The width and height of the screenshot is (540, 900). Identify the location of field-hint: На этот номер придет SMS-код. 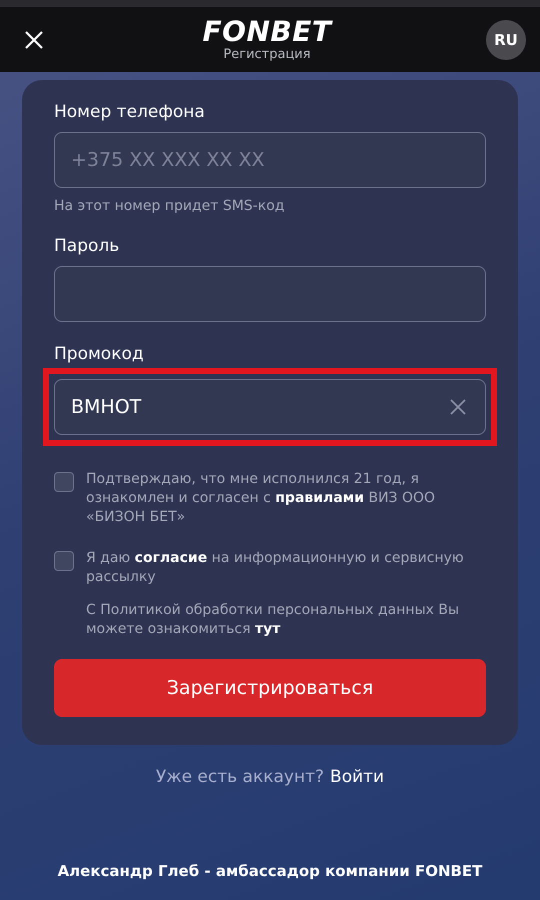
(170, 206).